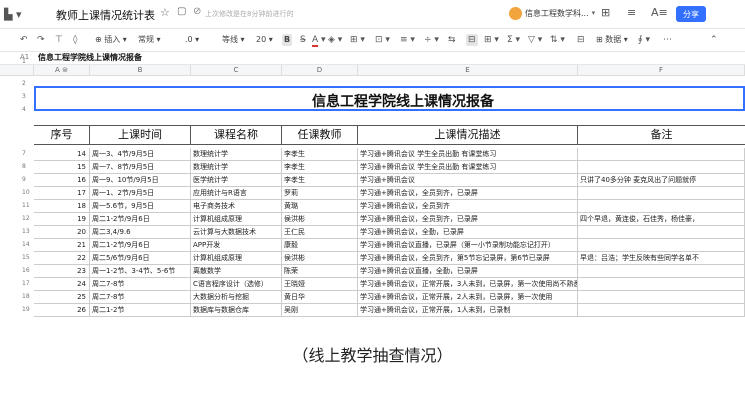 The image size is (745, 394). I want to click on number-format-select: 常规 ▾, so click(149, 40).